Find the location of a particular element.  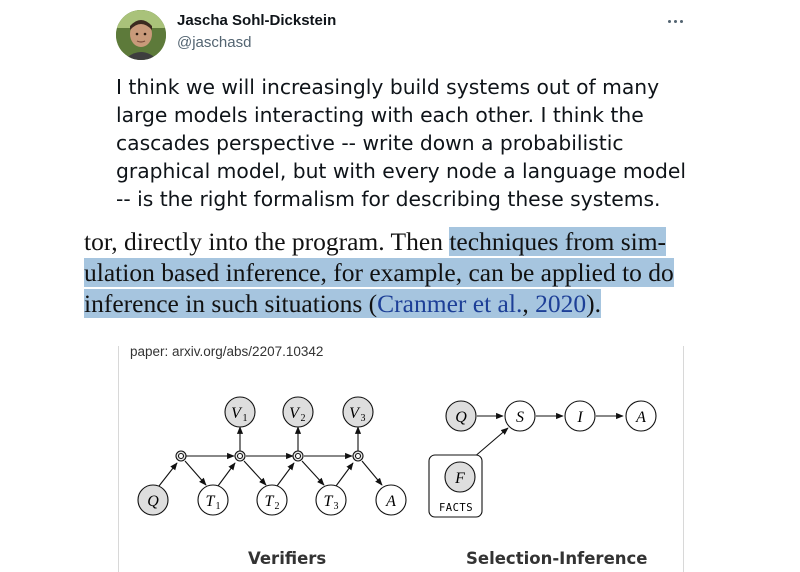

verifier-node-t1: T 1 is located at coordinates (213, 500).